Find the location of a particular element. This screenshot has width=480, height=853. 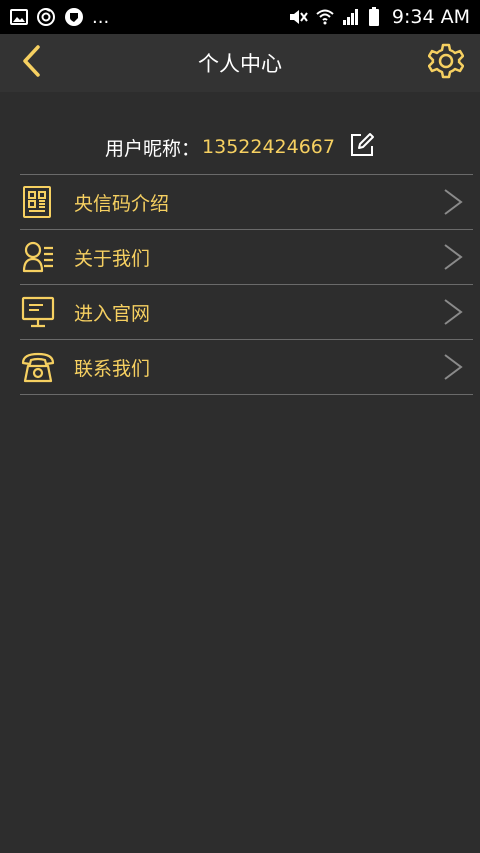

status-time: 9:34 AM is located at coordinates (430, 17).